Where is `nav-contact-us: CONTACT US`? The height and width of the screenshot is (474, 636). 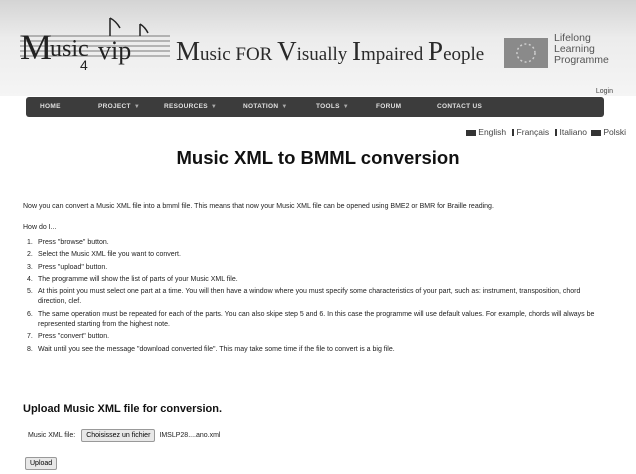 nav-contact-us: CONTACT US is located at coordinates (459, 106).